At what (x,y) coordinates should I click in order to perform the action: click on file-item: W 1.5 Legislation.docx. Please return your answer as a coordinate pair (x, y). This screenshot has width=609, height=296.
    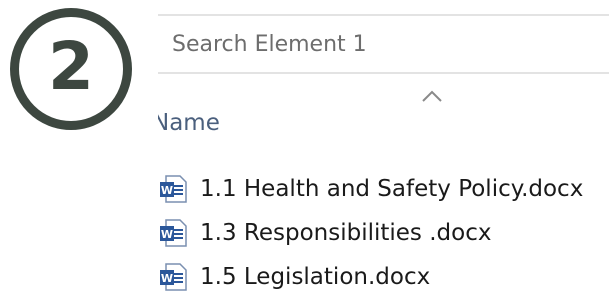
    Looking at the image, I should click on (383, 275).